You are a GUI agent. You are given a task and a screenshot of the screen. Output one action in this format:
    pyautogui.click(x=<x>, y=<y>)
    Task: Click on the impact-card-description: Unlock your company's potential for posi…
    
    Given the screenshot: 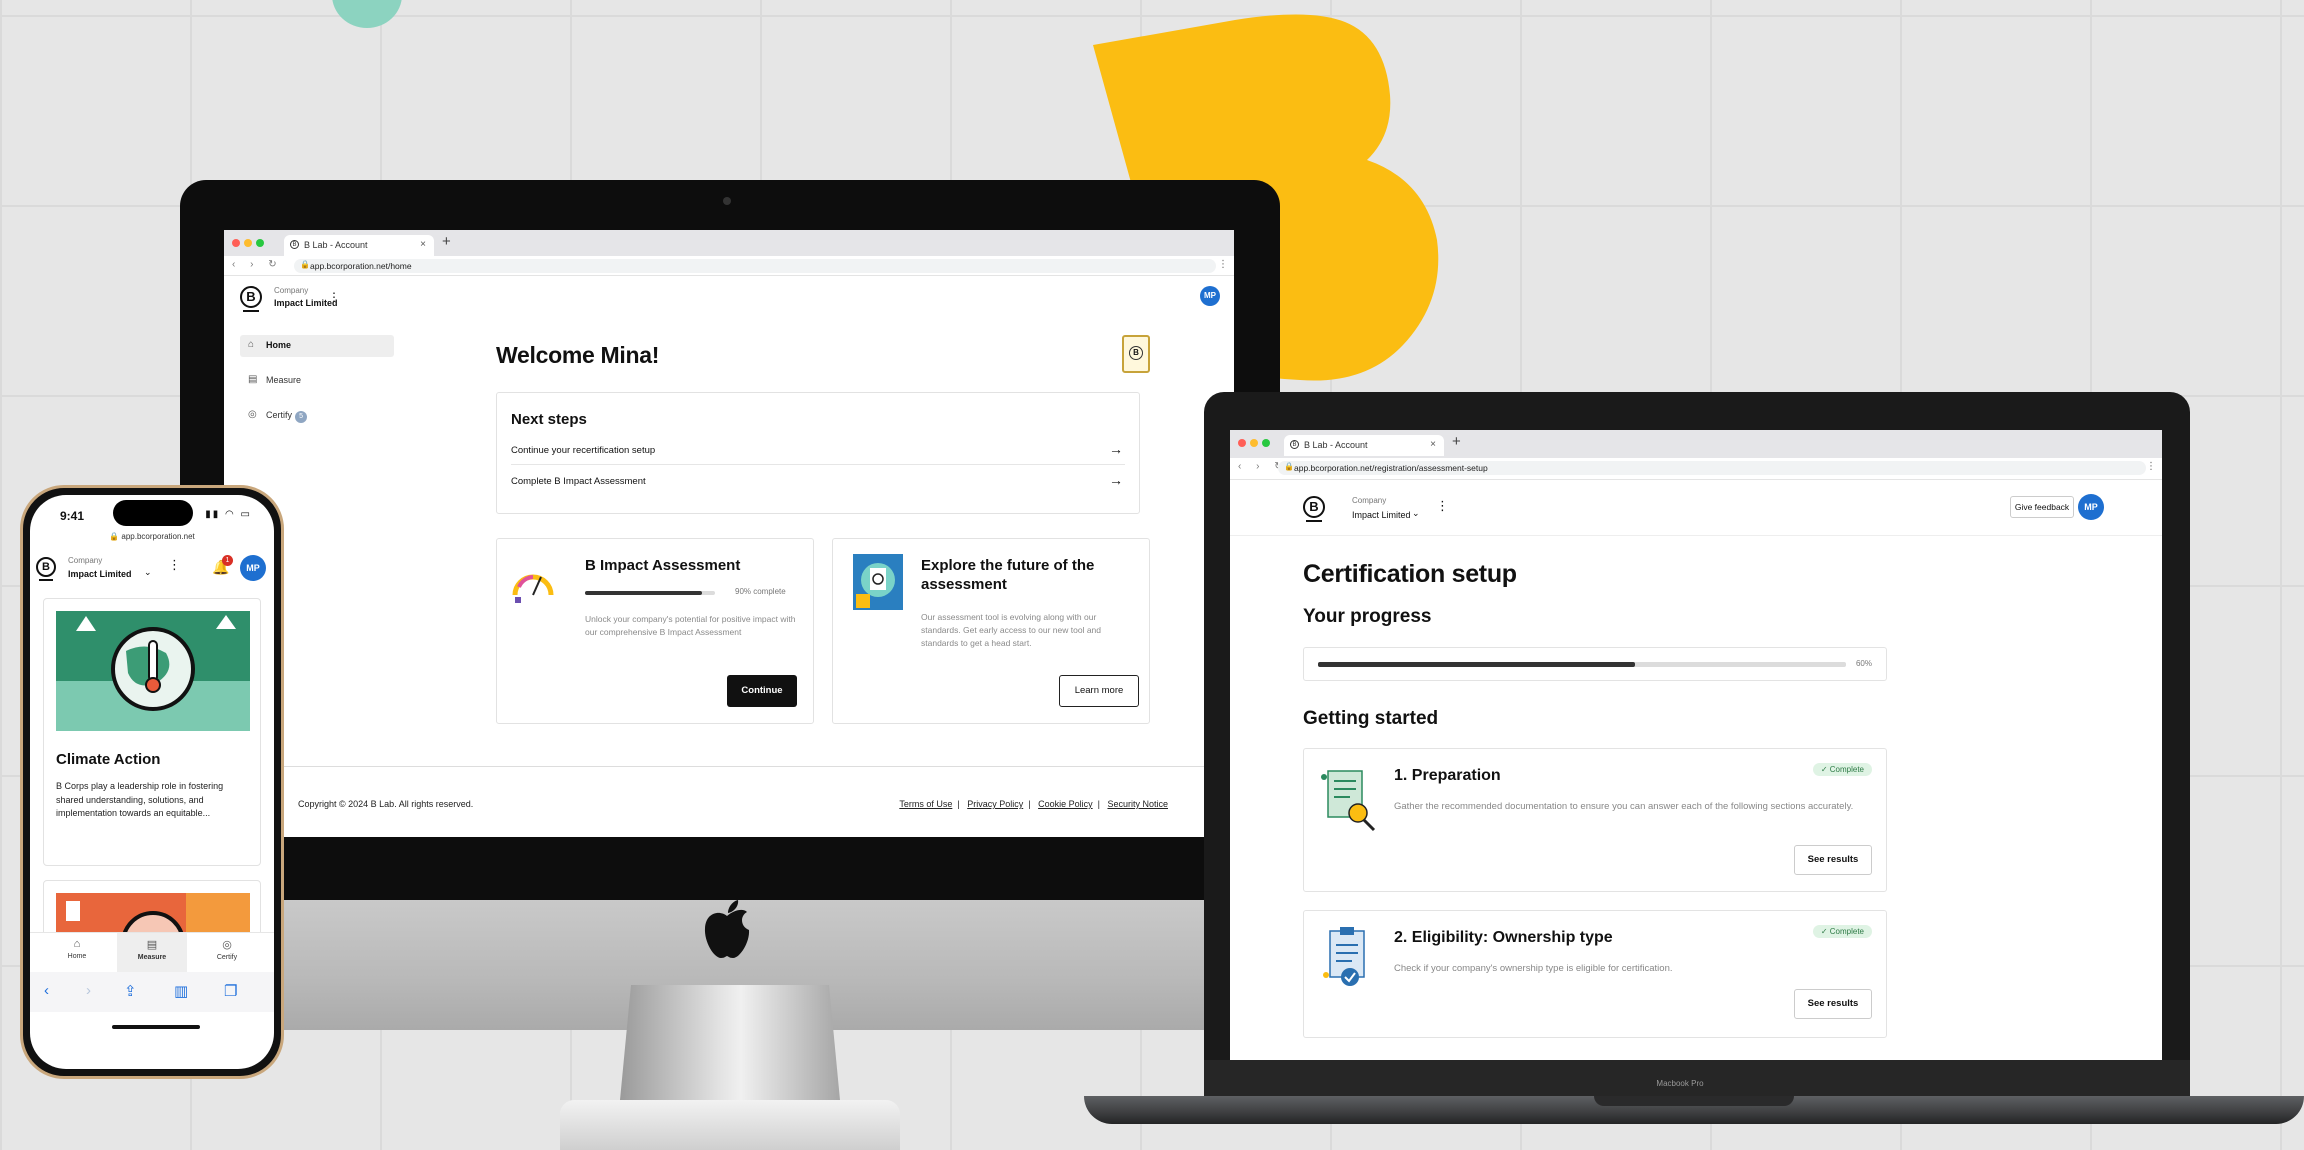 What is the action you would take?
    pyautogui.click(x=690, y=626)
    